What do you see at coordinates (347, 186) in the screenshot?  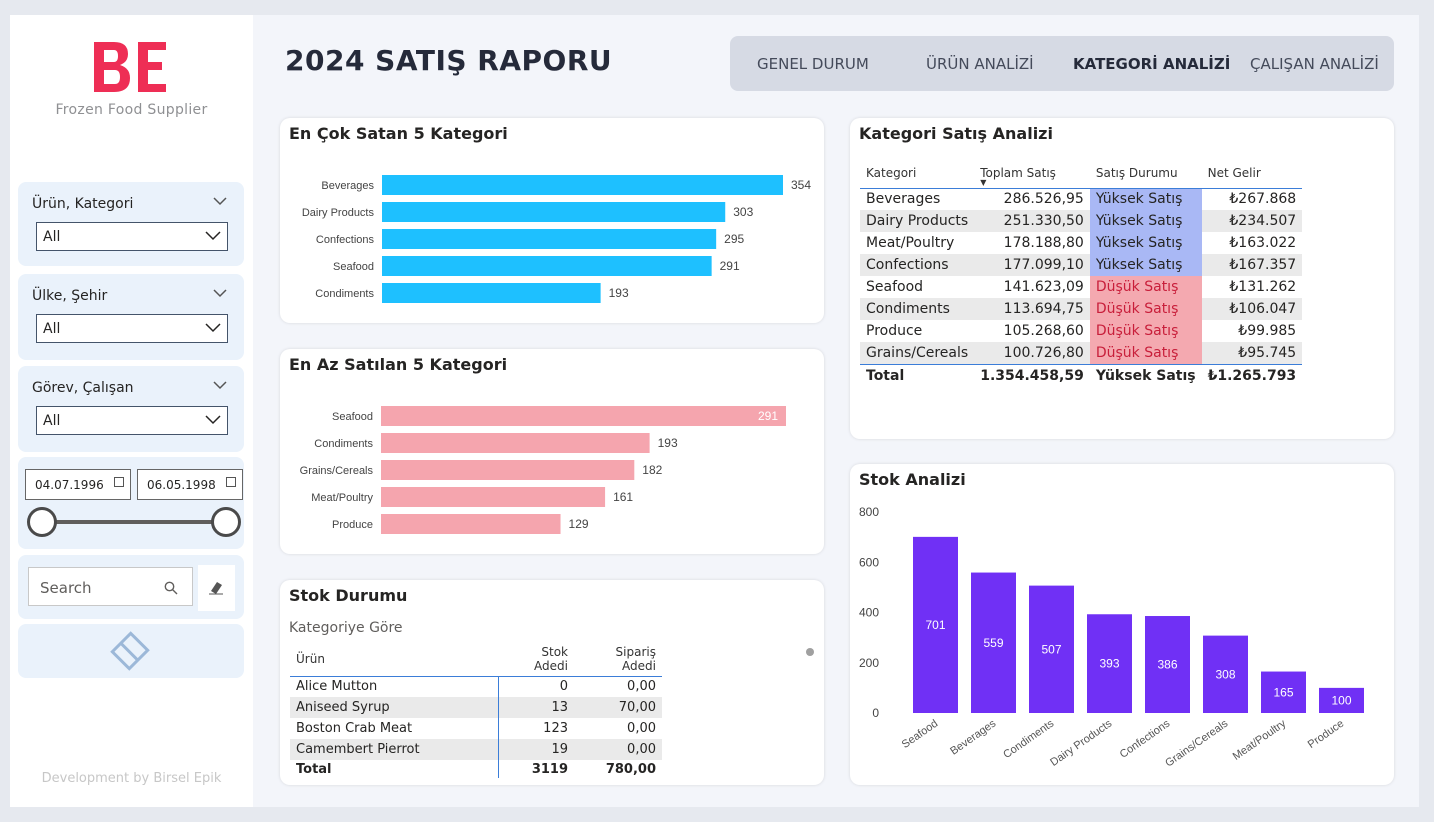 I see `category-label: Beverages` at bounding box center [347, 186].